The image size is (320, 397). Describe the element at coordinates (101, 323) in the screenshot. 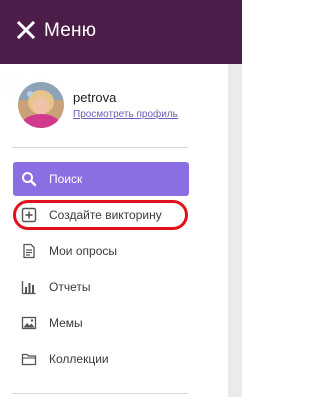

I see `nav-item-memes: Мемы` at that location.